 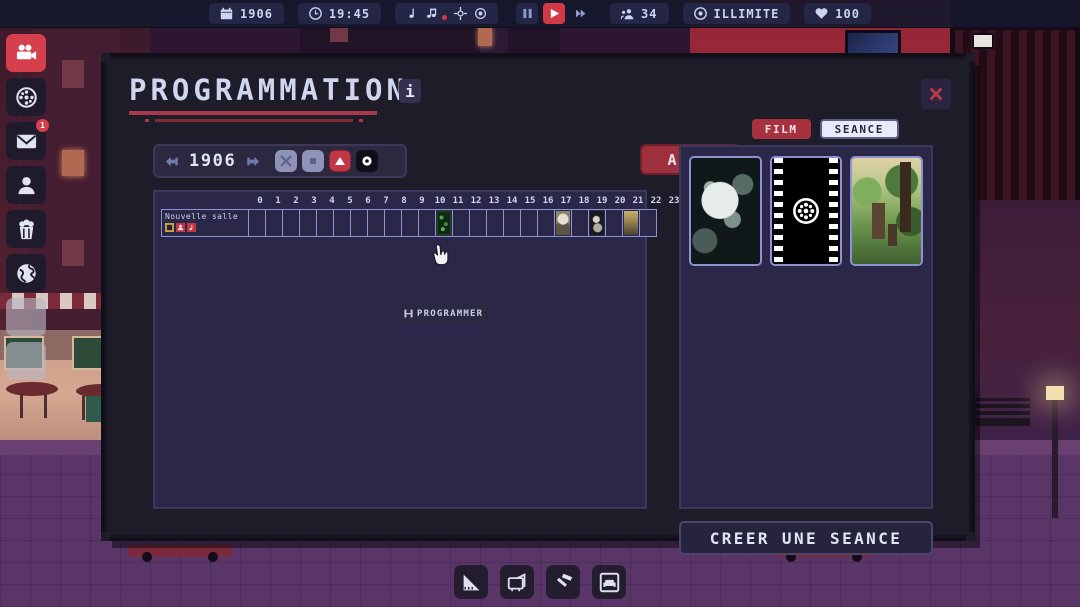 What do you see at coordinates (527, 13) in the screenshot?
I see `pause-icon` at bounding box center [527, 13].